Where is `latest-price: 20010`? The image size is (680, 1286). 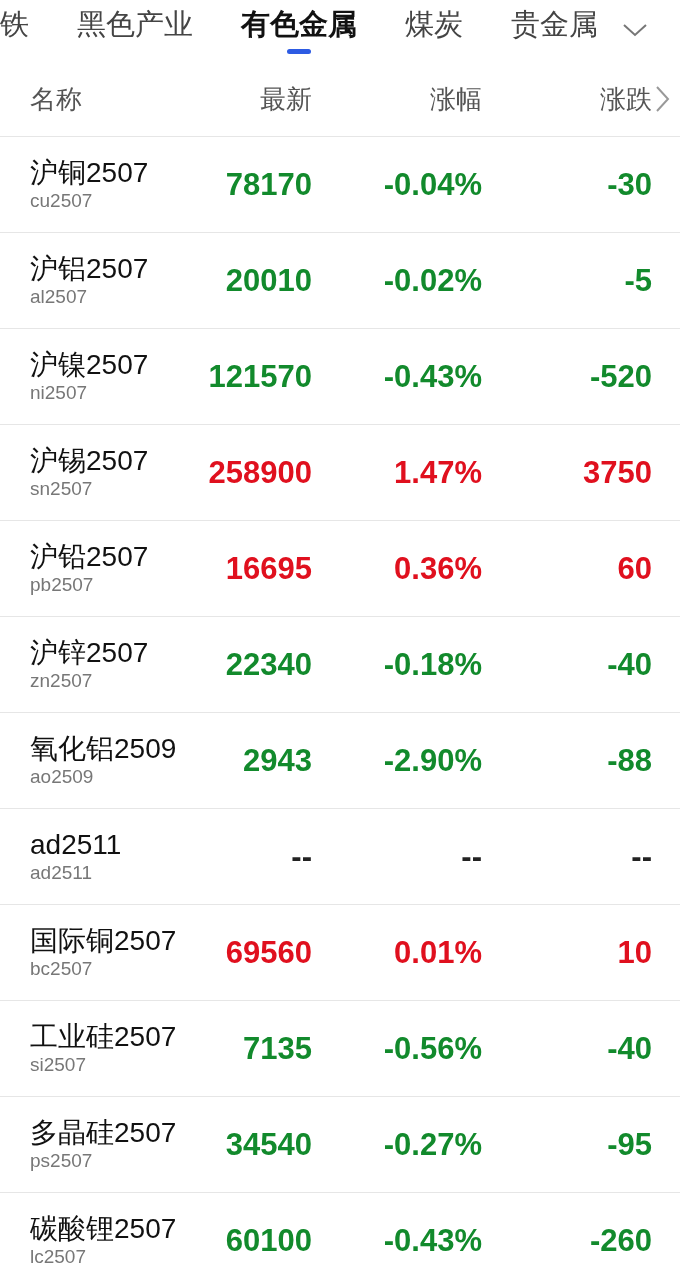
latest-price: 20010 is located at coordinates (268, 280).